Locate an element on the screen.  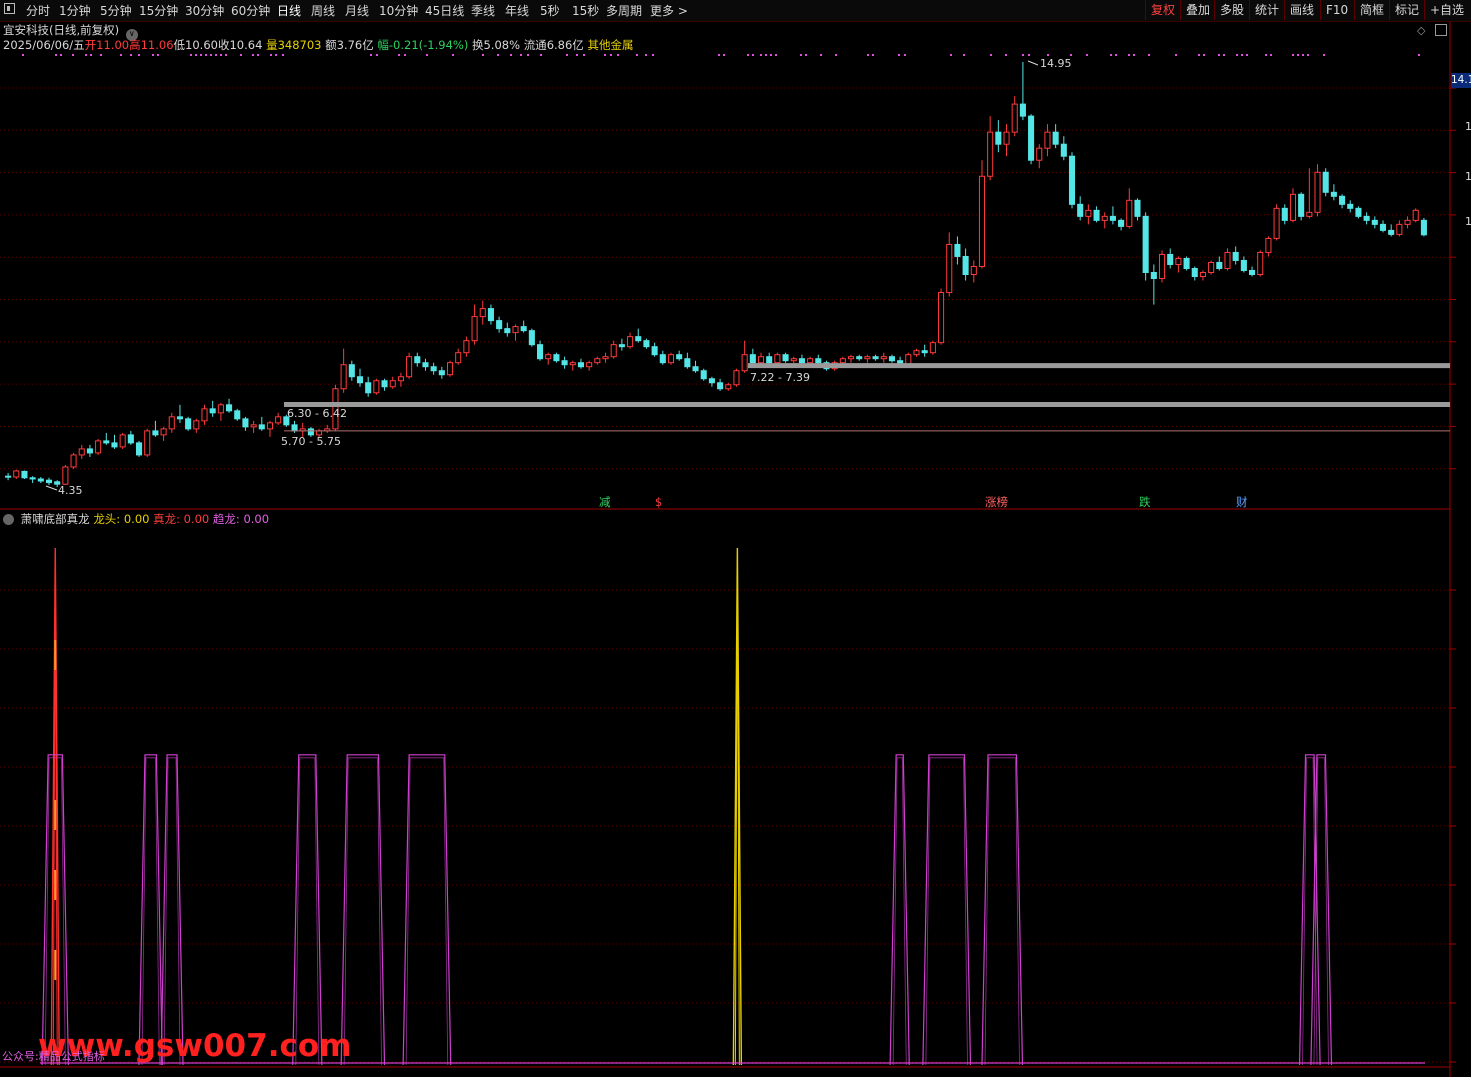
high-price-label: 14.95 is located at coordinates (1056, 63).